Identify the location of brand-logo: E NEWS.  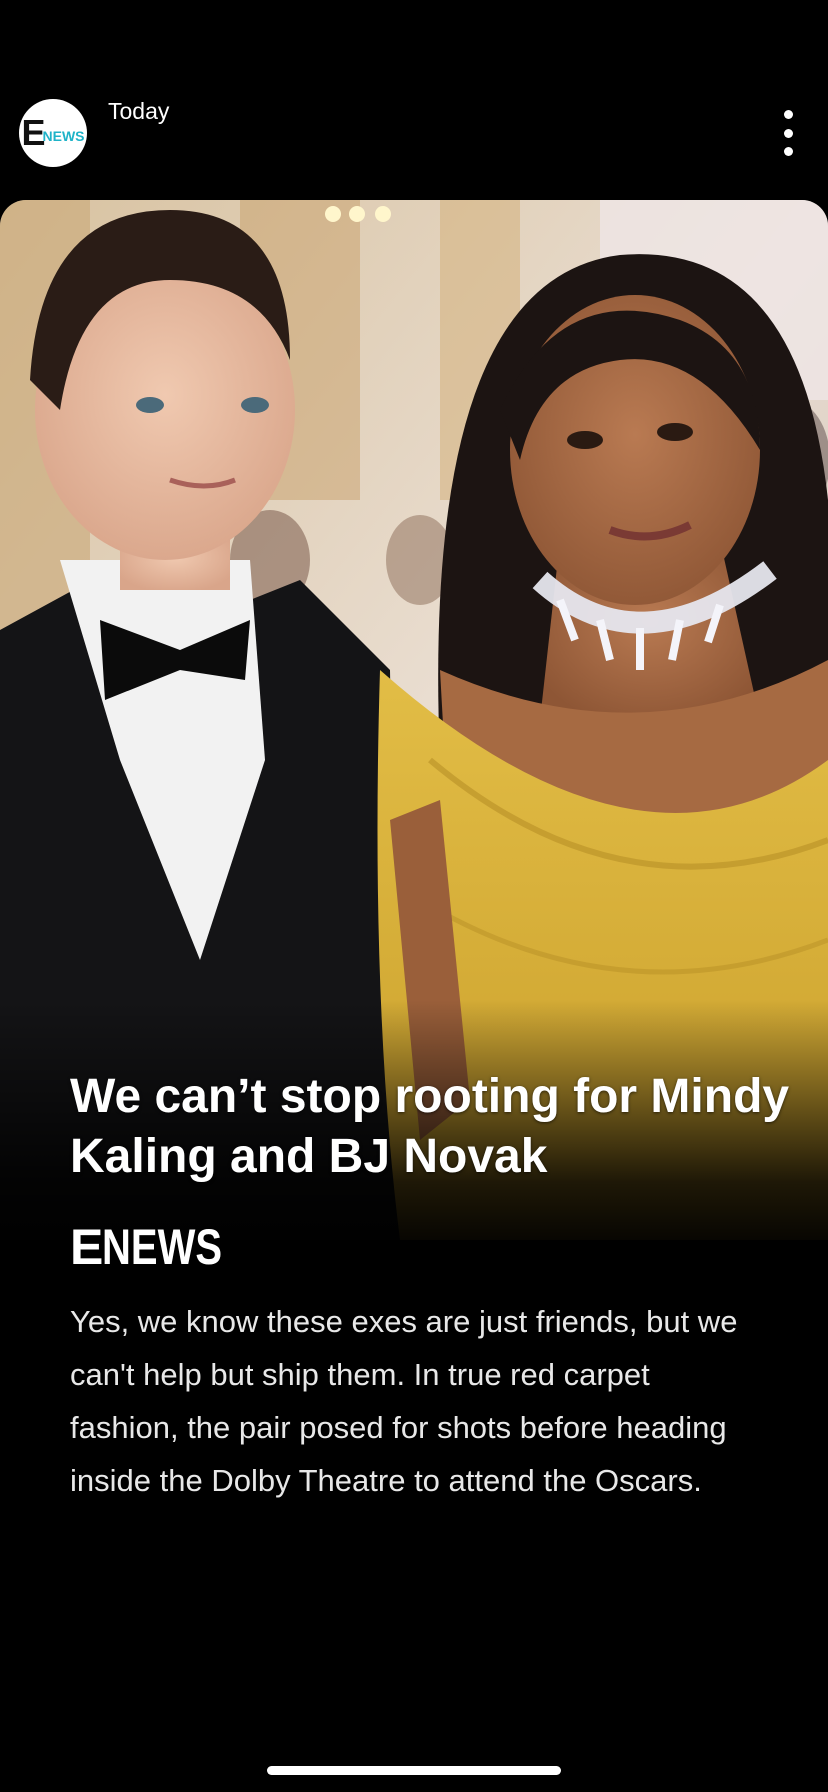
(161, 1247).